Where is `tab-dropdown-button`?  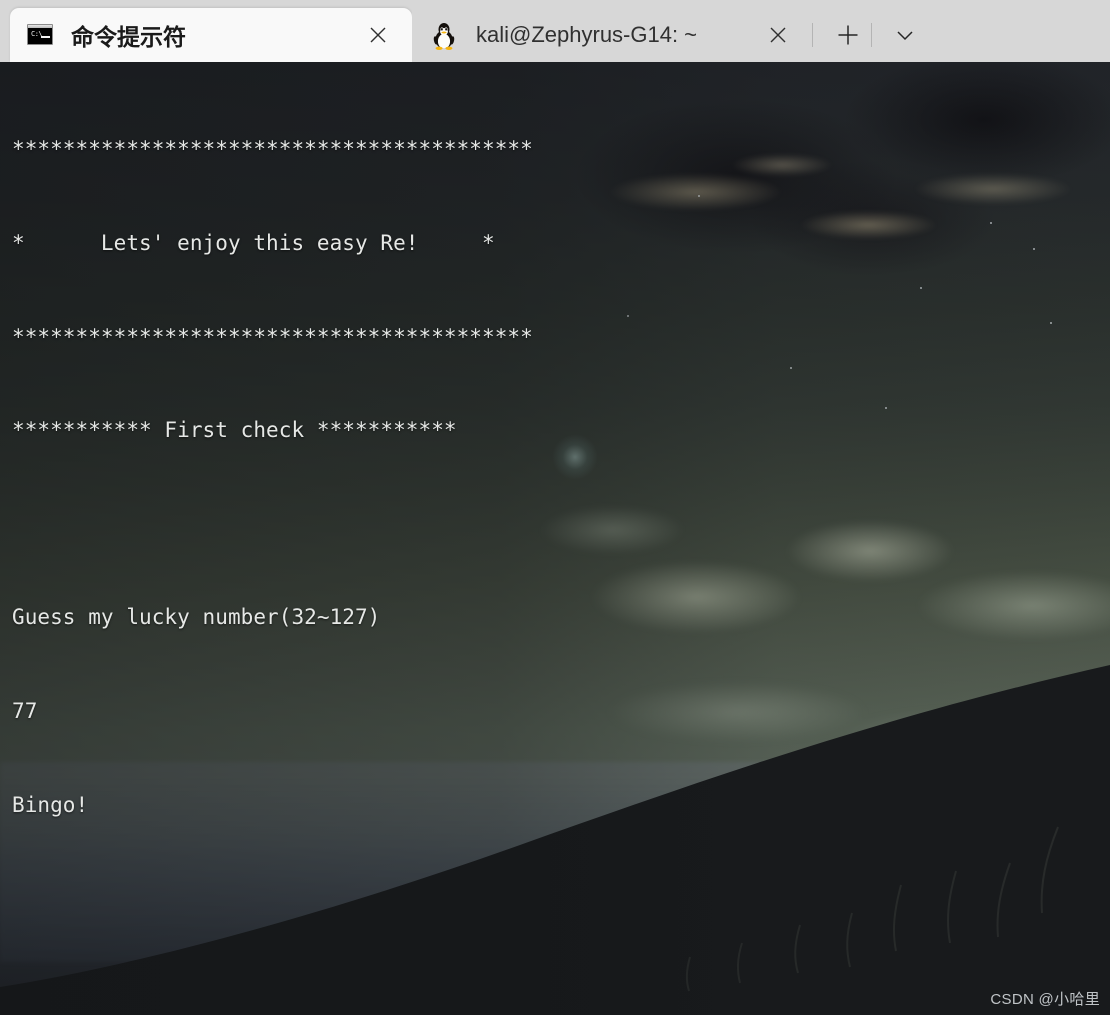
tab-dropdown-button is located at coordinates (905, 35).